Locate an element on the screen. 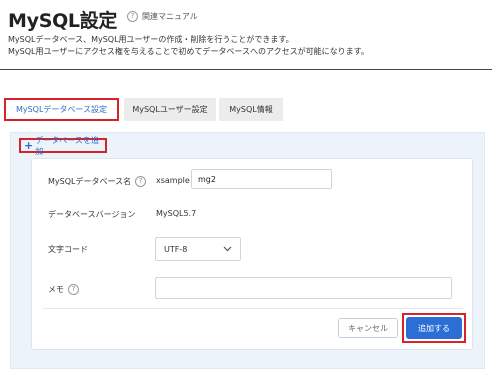  manual-link-label: 関連マニュアル is located at coordinates (170, 16).